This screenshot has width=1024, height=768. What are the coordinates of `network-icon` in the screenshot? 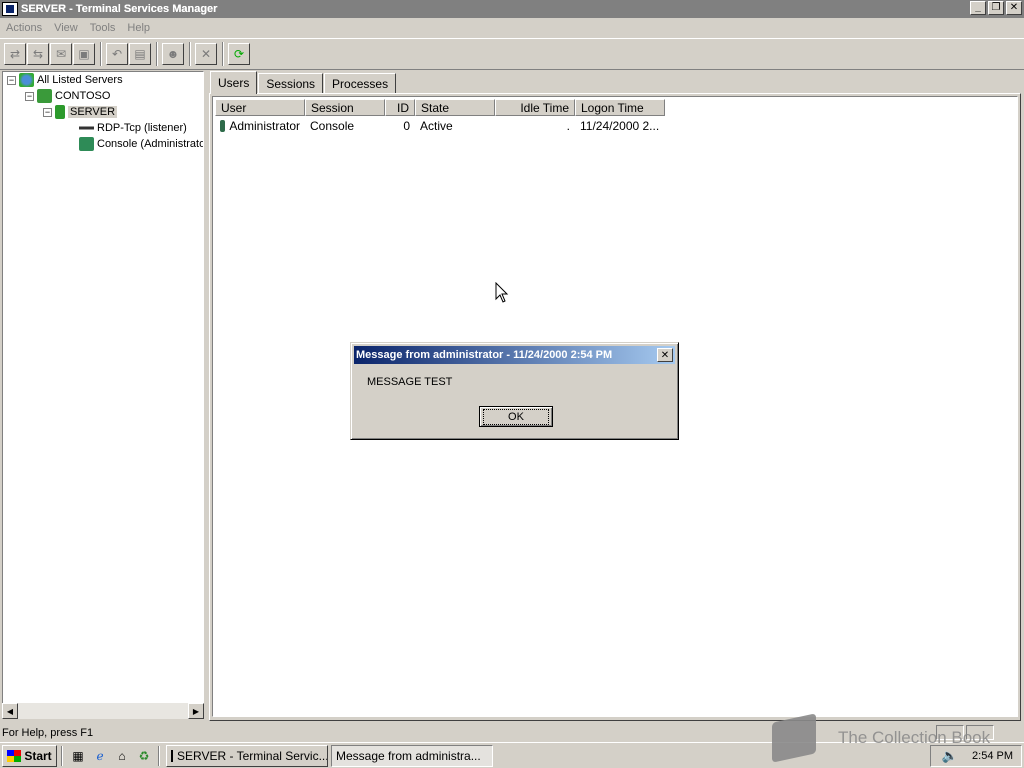 It's located at (86, 128).